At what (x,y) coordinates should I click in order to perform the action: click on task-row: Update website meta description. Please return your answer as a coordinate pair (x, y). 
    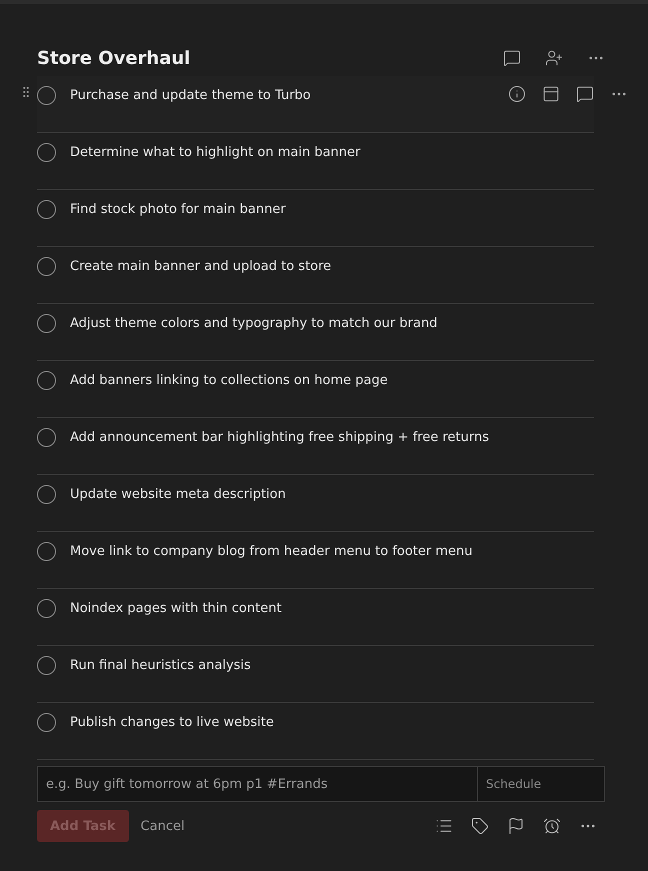
    Looking at the image, I should click on (315, 503).